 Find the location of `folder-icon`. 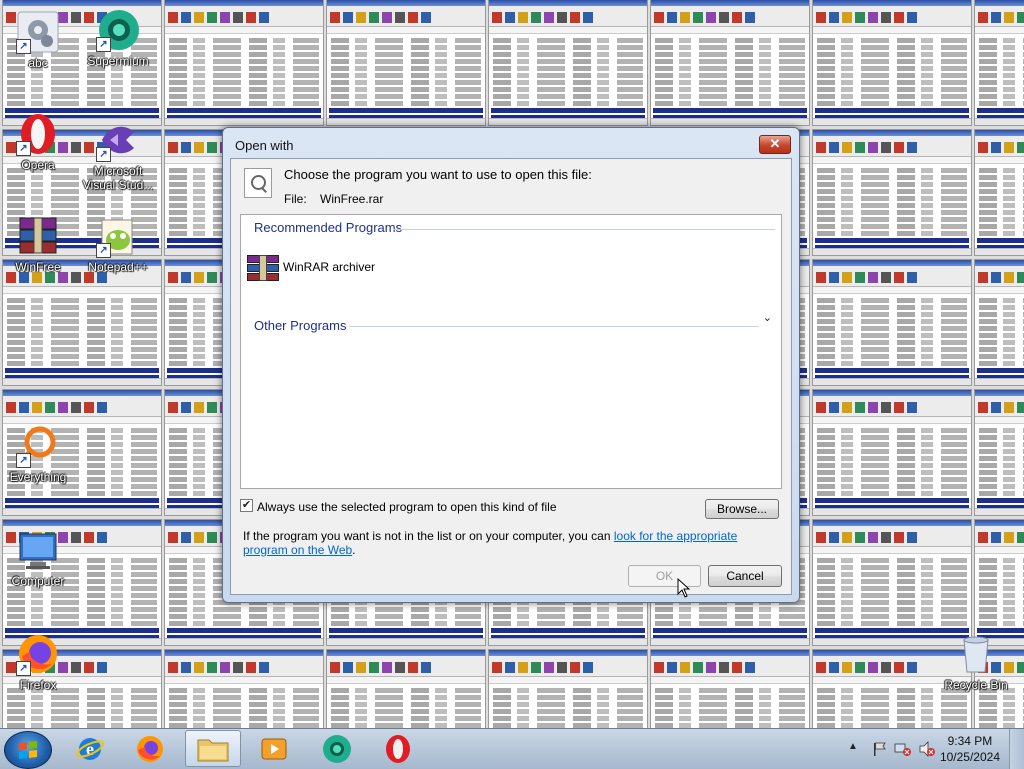

folder-icon is located at coordinates (213, 750).